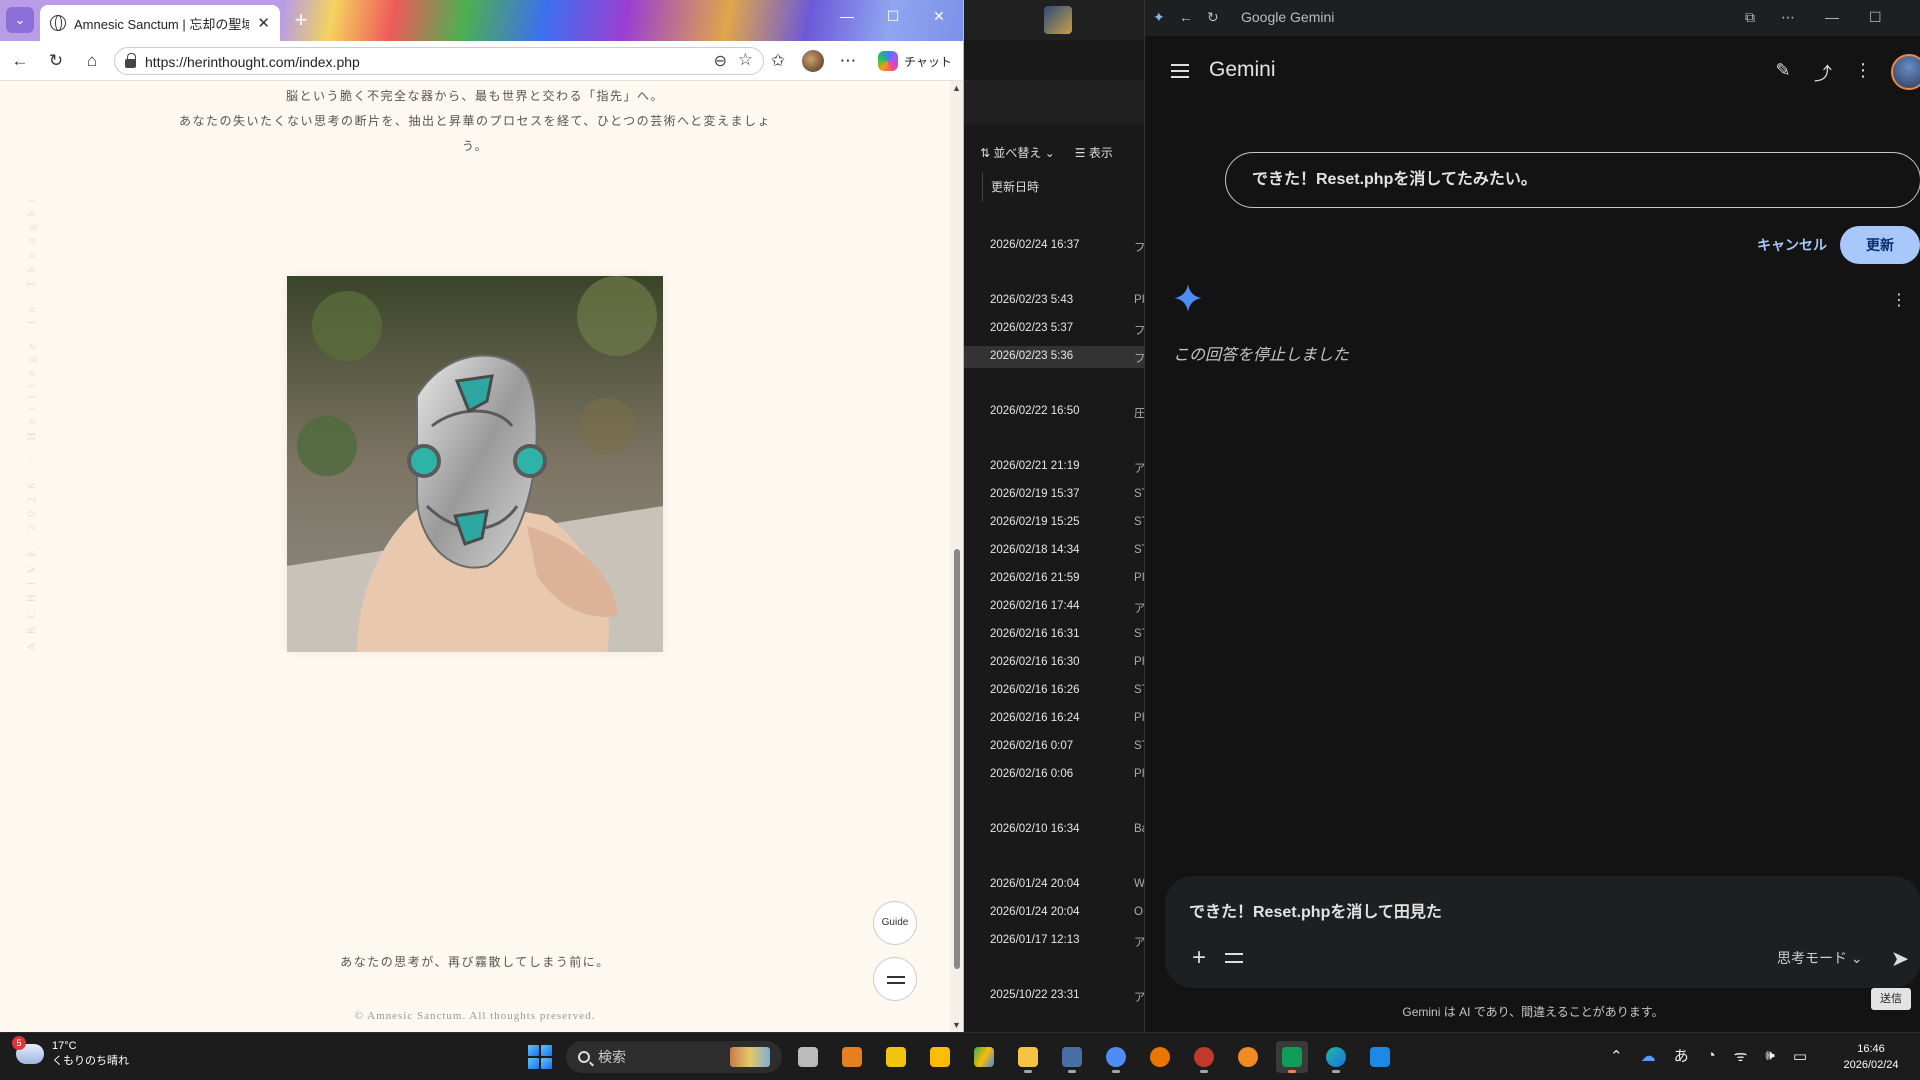  Describe the element at coordinates (1905, 72) in the screenshot. I see `user-avatar` at that location.